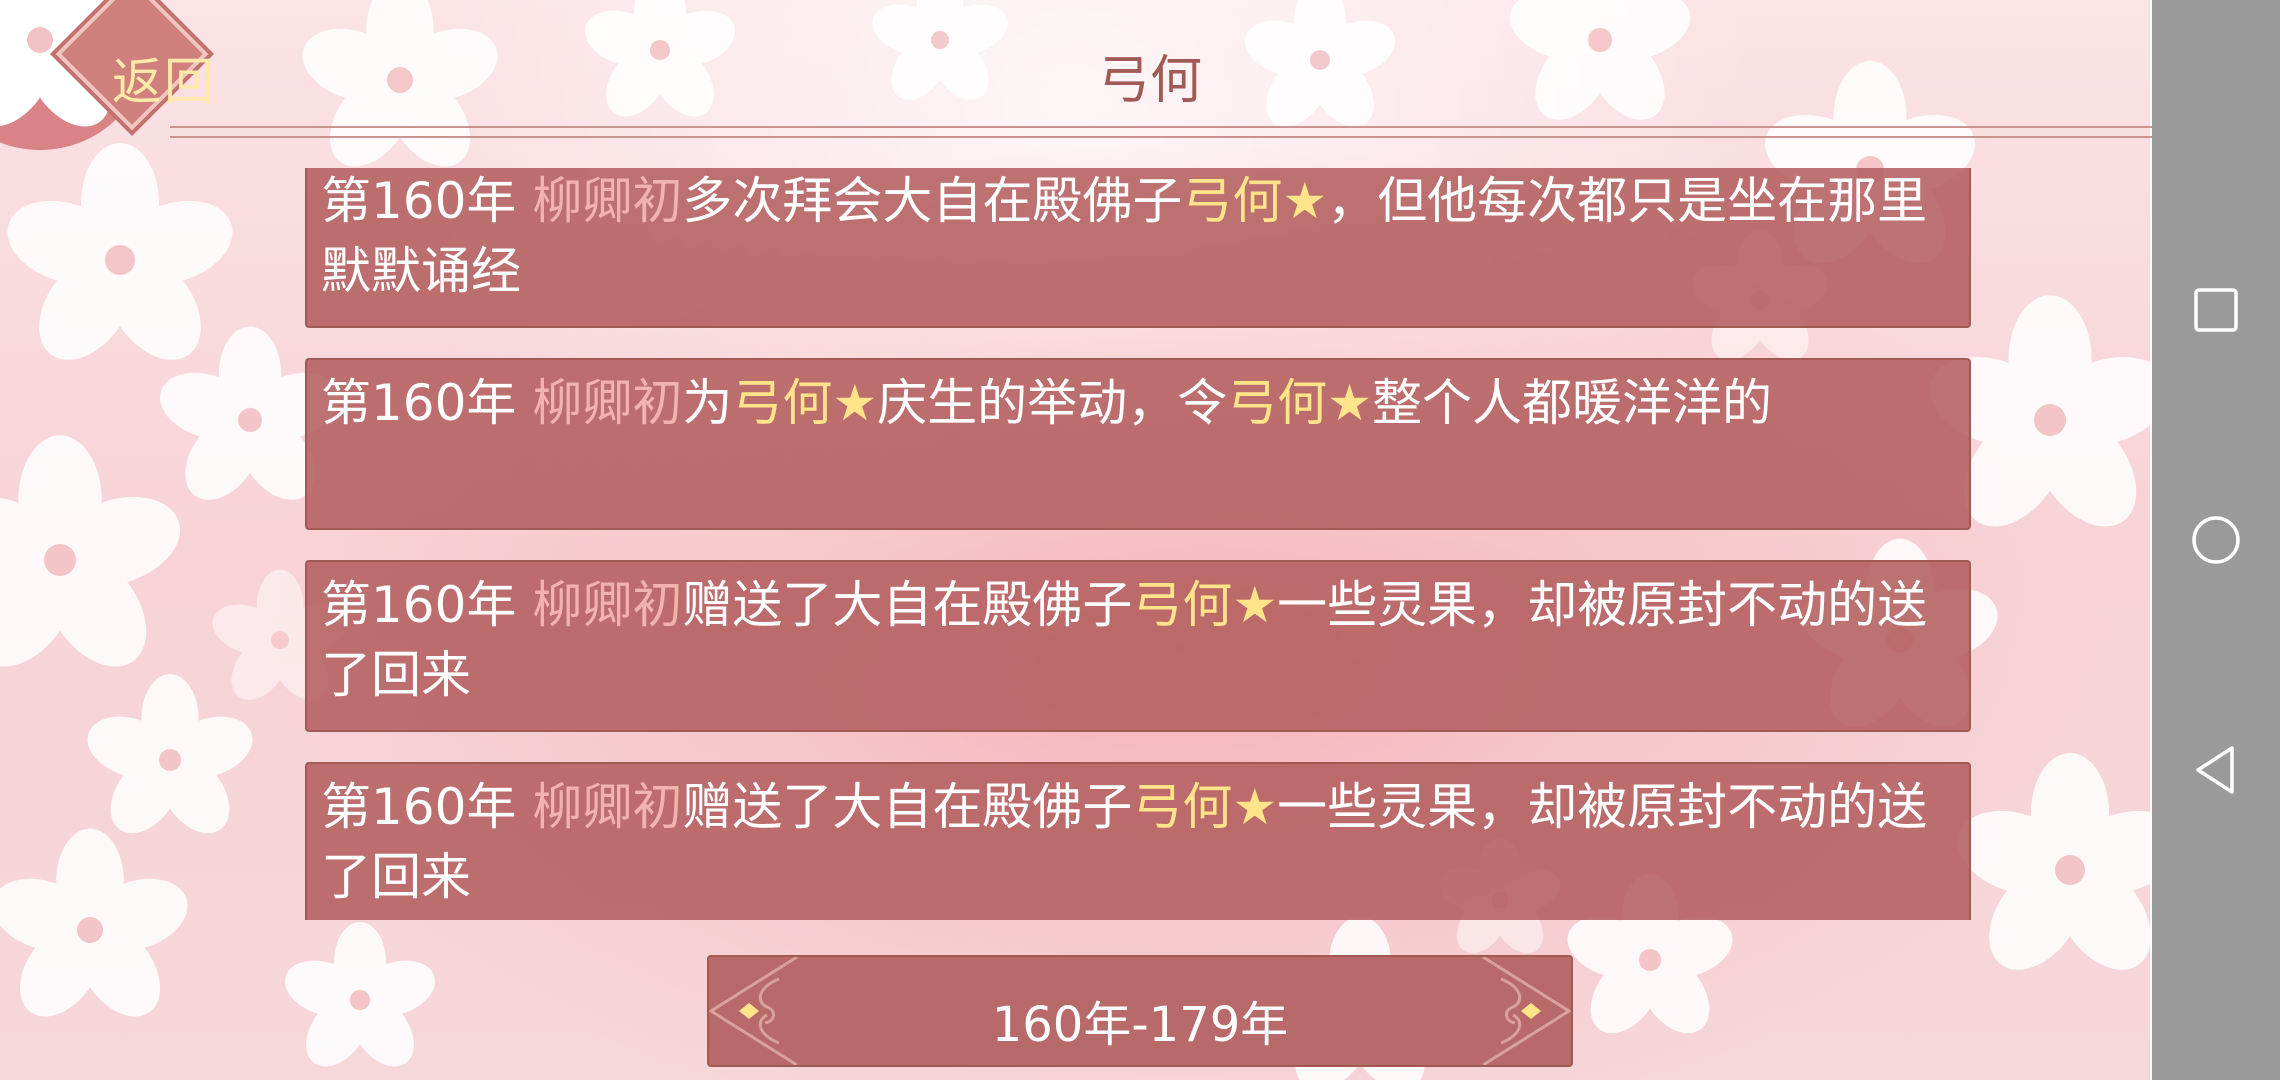 This screenshot has width=2280, height=1080. What do you see at coordinates (1138, 248) in the screenshot?
I see `list-item: 第160年 柳卿初多次拜会大自在殿佛子弓何★，但他每次都只是坐在那里默默诵经` at bounding box center [1138, 248].